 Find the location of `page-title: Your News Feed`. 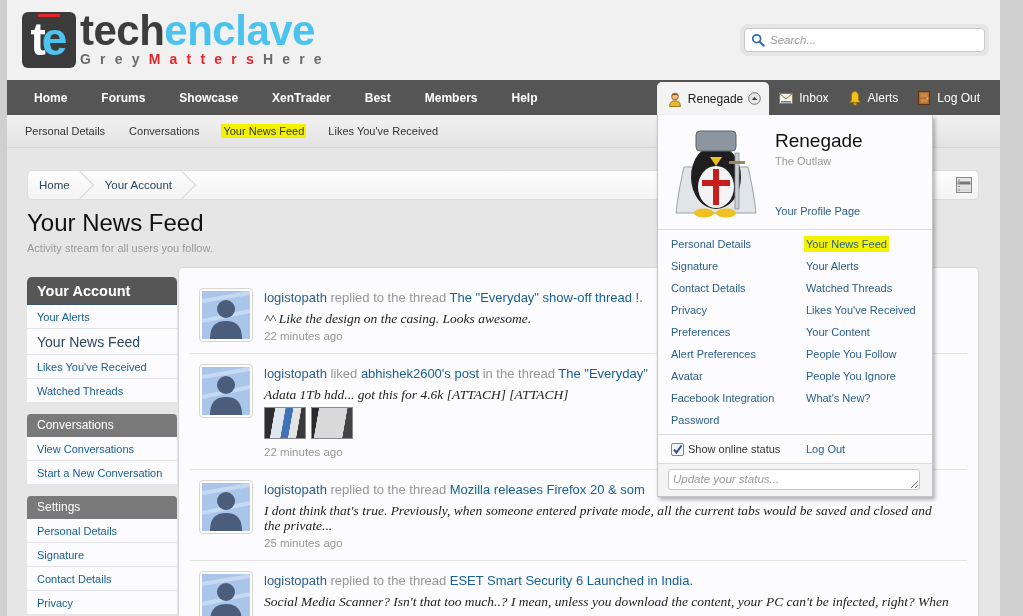

page-title: Your News Feed is located at coordinates (115, 223).